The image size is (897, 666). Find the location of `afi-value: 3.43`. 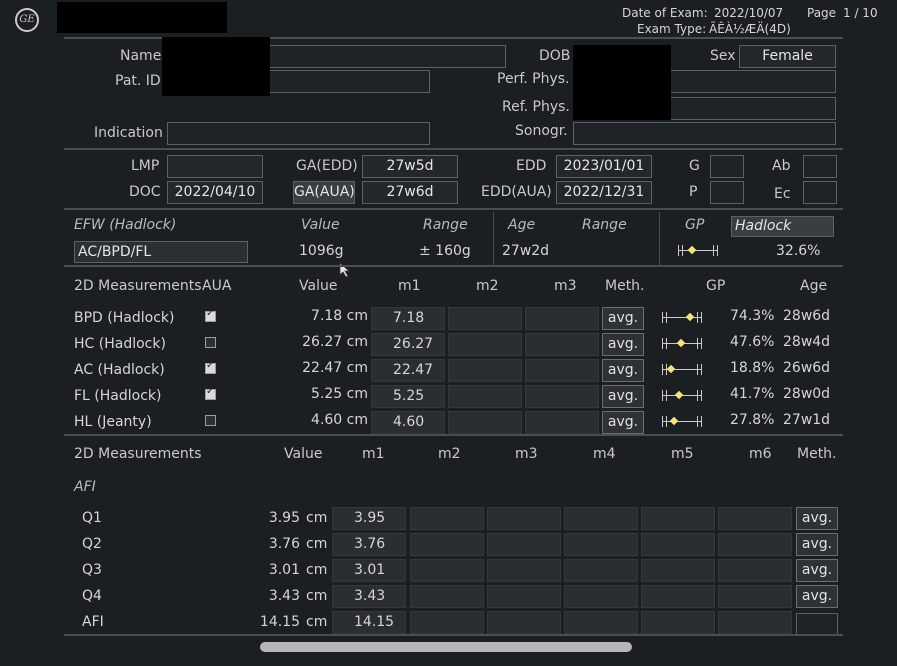

afi-value: 3.43 is located at coordinates (284, 596).